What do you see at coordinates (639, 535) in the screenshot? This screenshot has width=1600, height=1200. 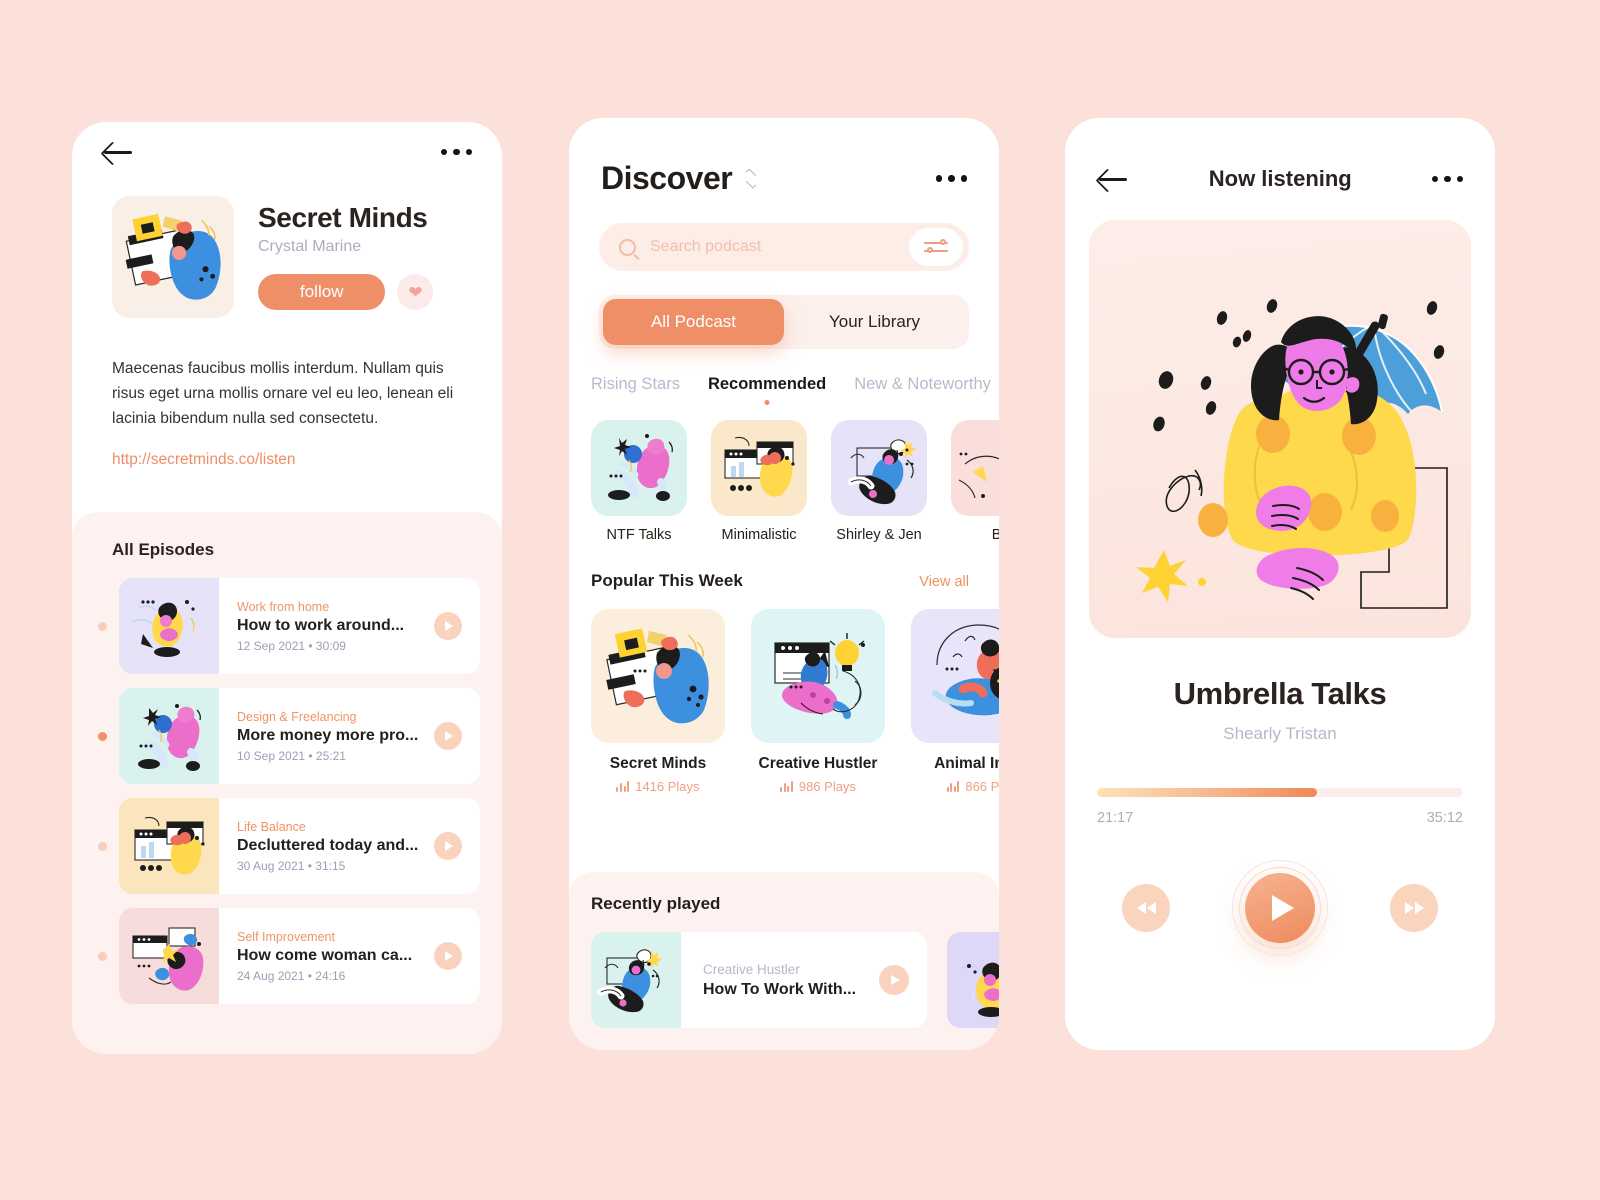 I see `category-label: NTF Talks` at bounding box center [639, 535].